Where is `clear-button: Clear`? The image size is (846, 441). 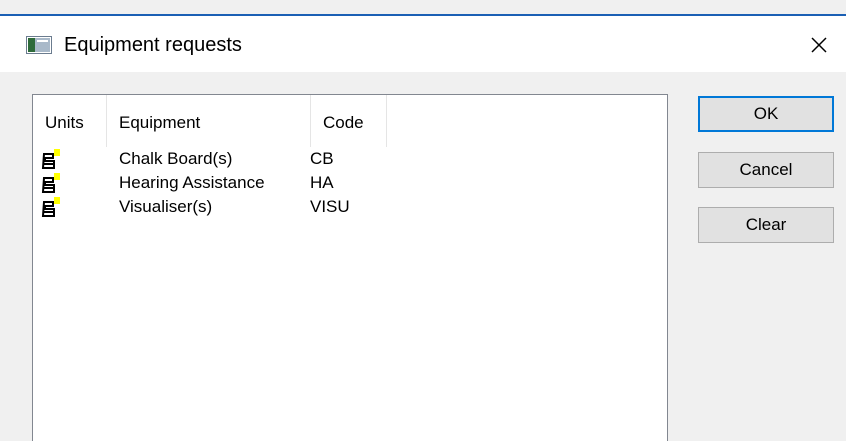 clear-button: Clear is located at coordinates (766, 225).